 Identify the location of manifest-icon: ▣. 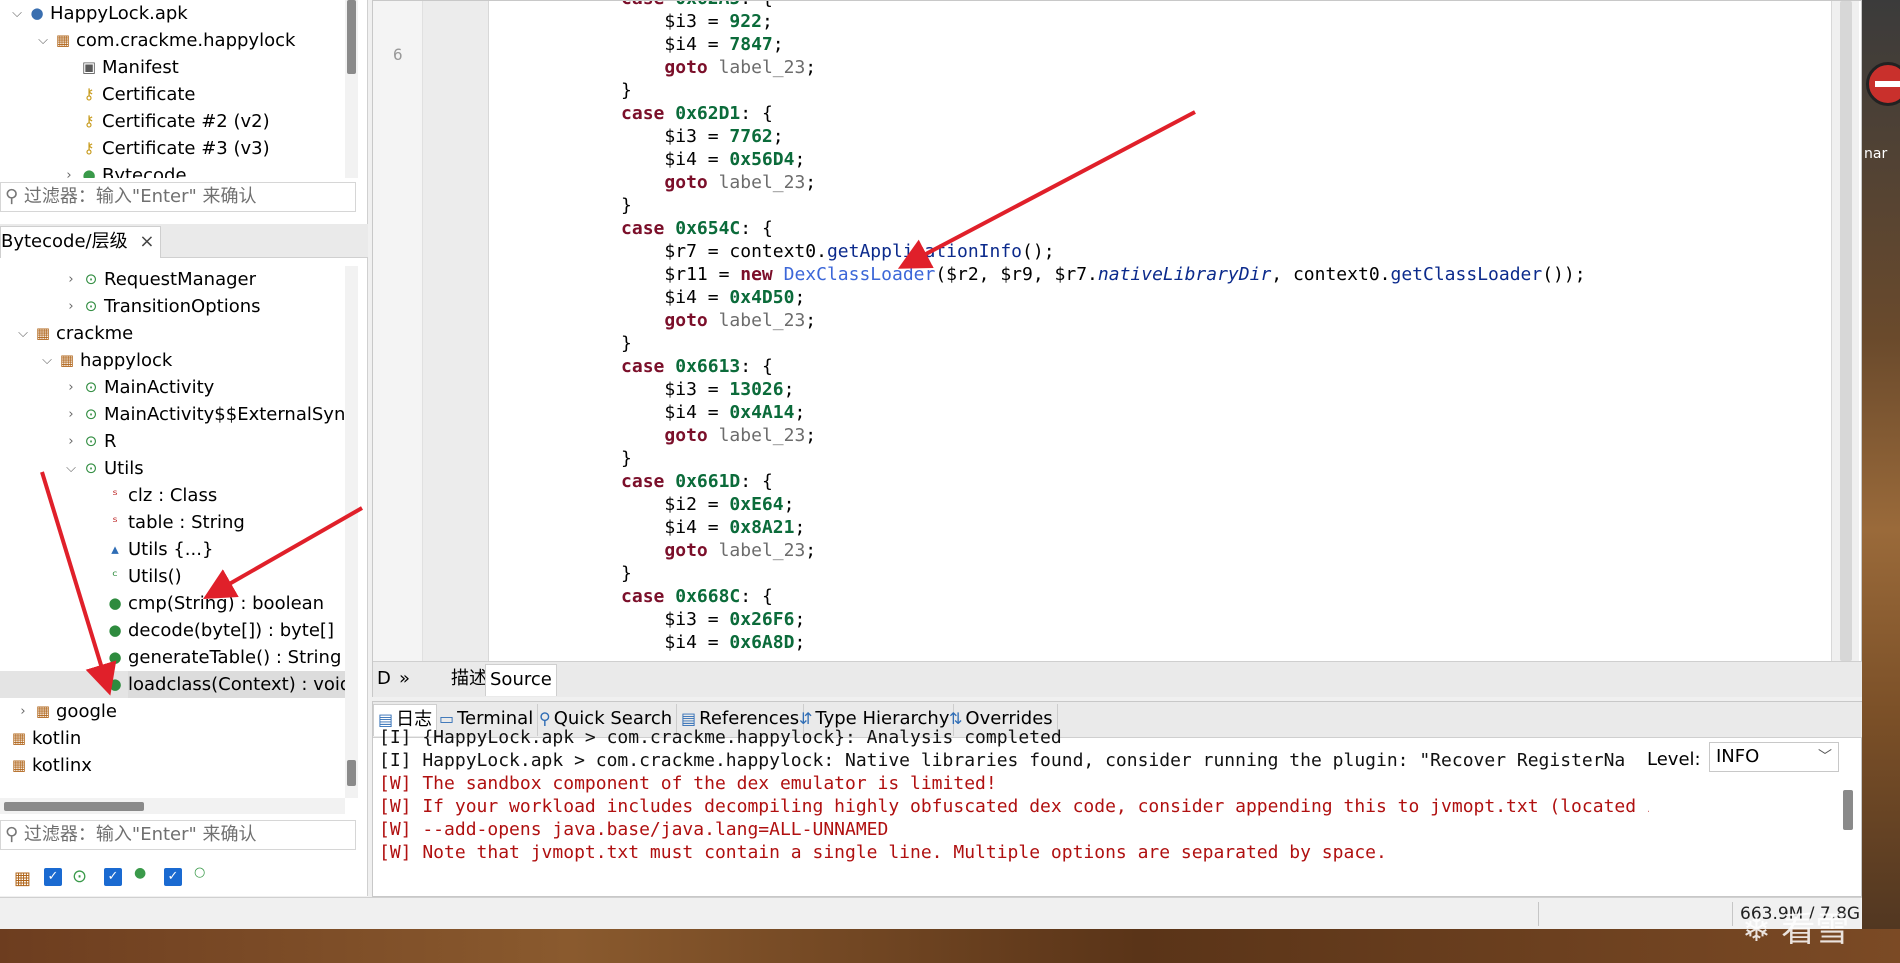
(89, 67).